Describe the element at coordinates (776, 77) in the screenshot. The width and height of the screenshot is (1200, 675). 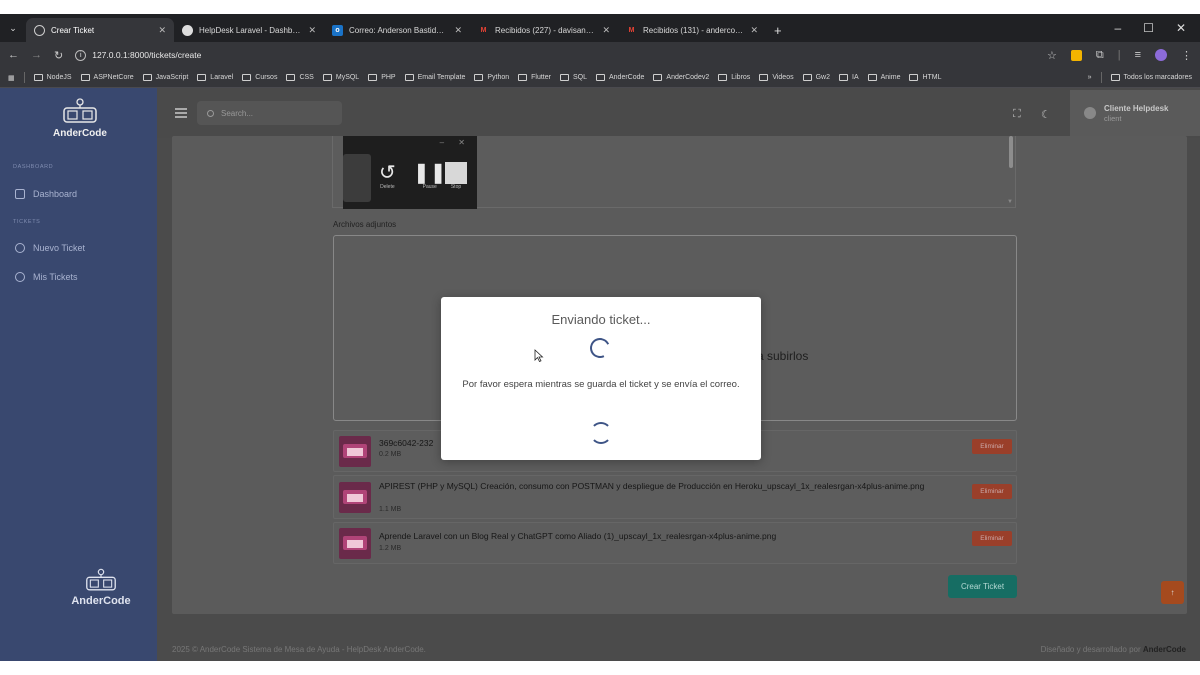
I see `bookmark-folder: Videos` at that location.